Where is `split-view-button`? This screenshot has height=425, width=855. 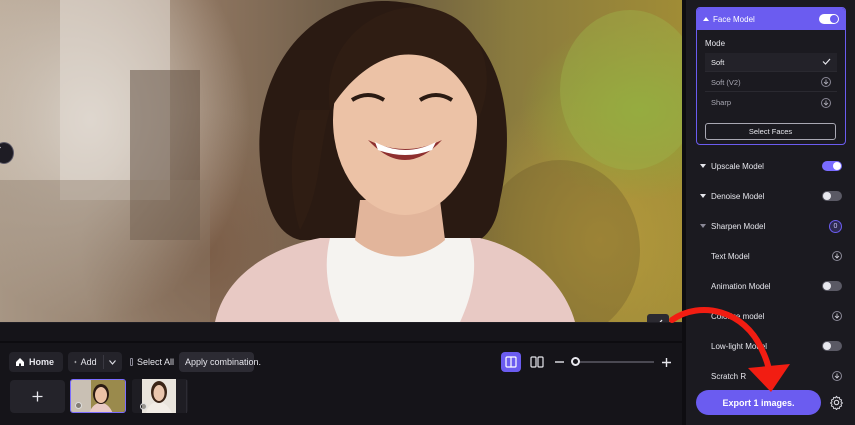 split-view-button is located at coordinates (537, 362).